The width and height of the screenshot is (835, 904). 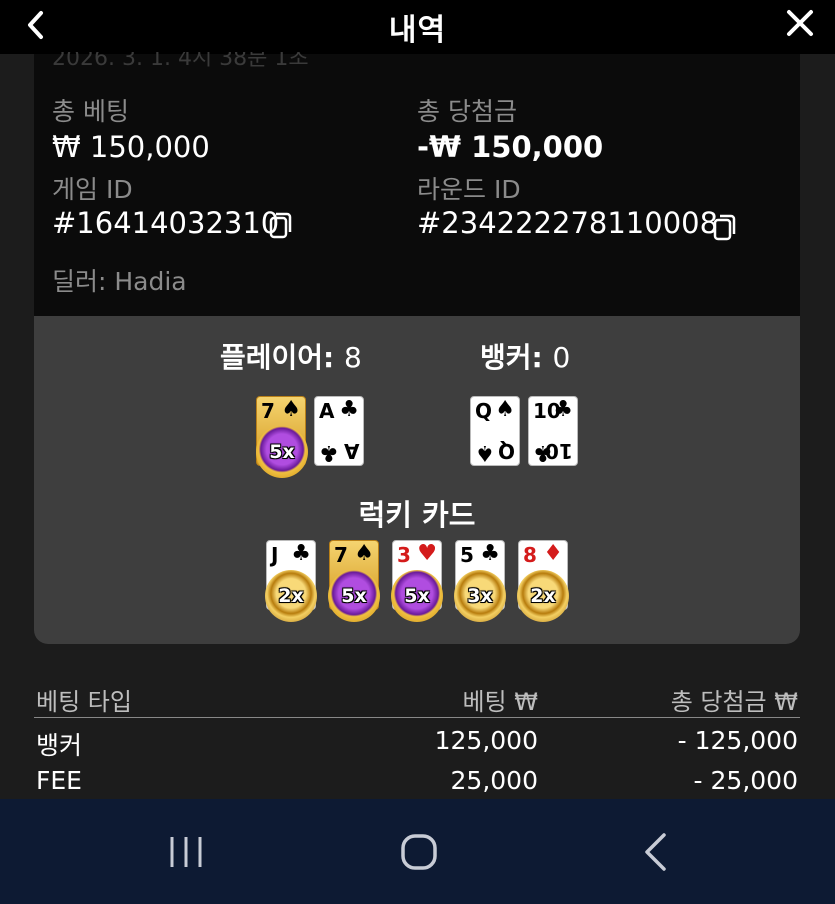 What do you see at coordinates (84, 702) in the screenshot?
I see `column-bet-type: 베팅 타입` at bounding box center [84, 702].